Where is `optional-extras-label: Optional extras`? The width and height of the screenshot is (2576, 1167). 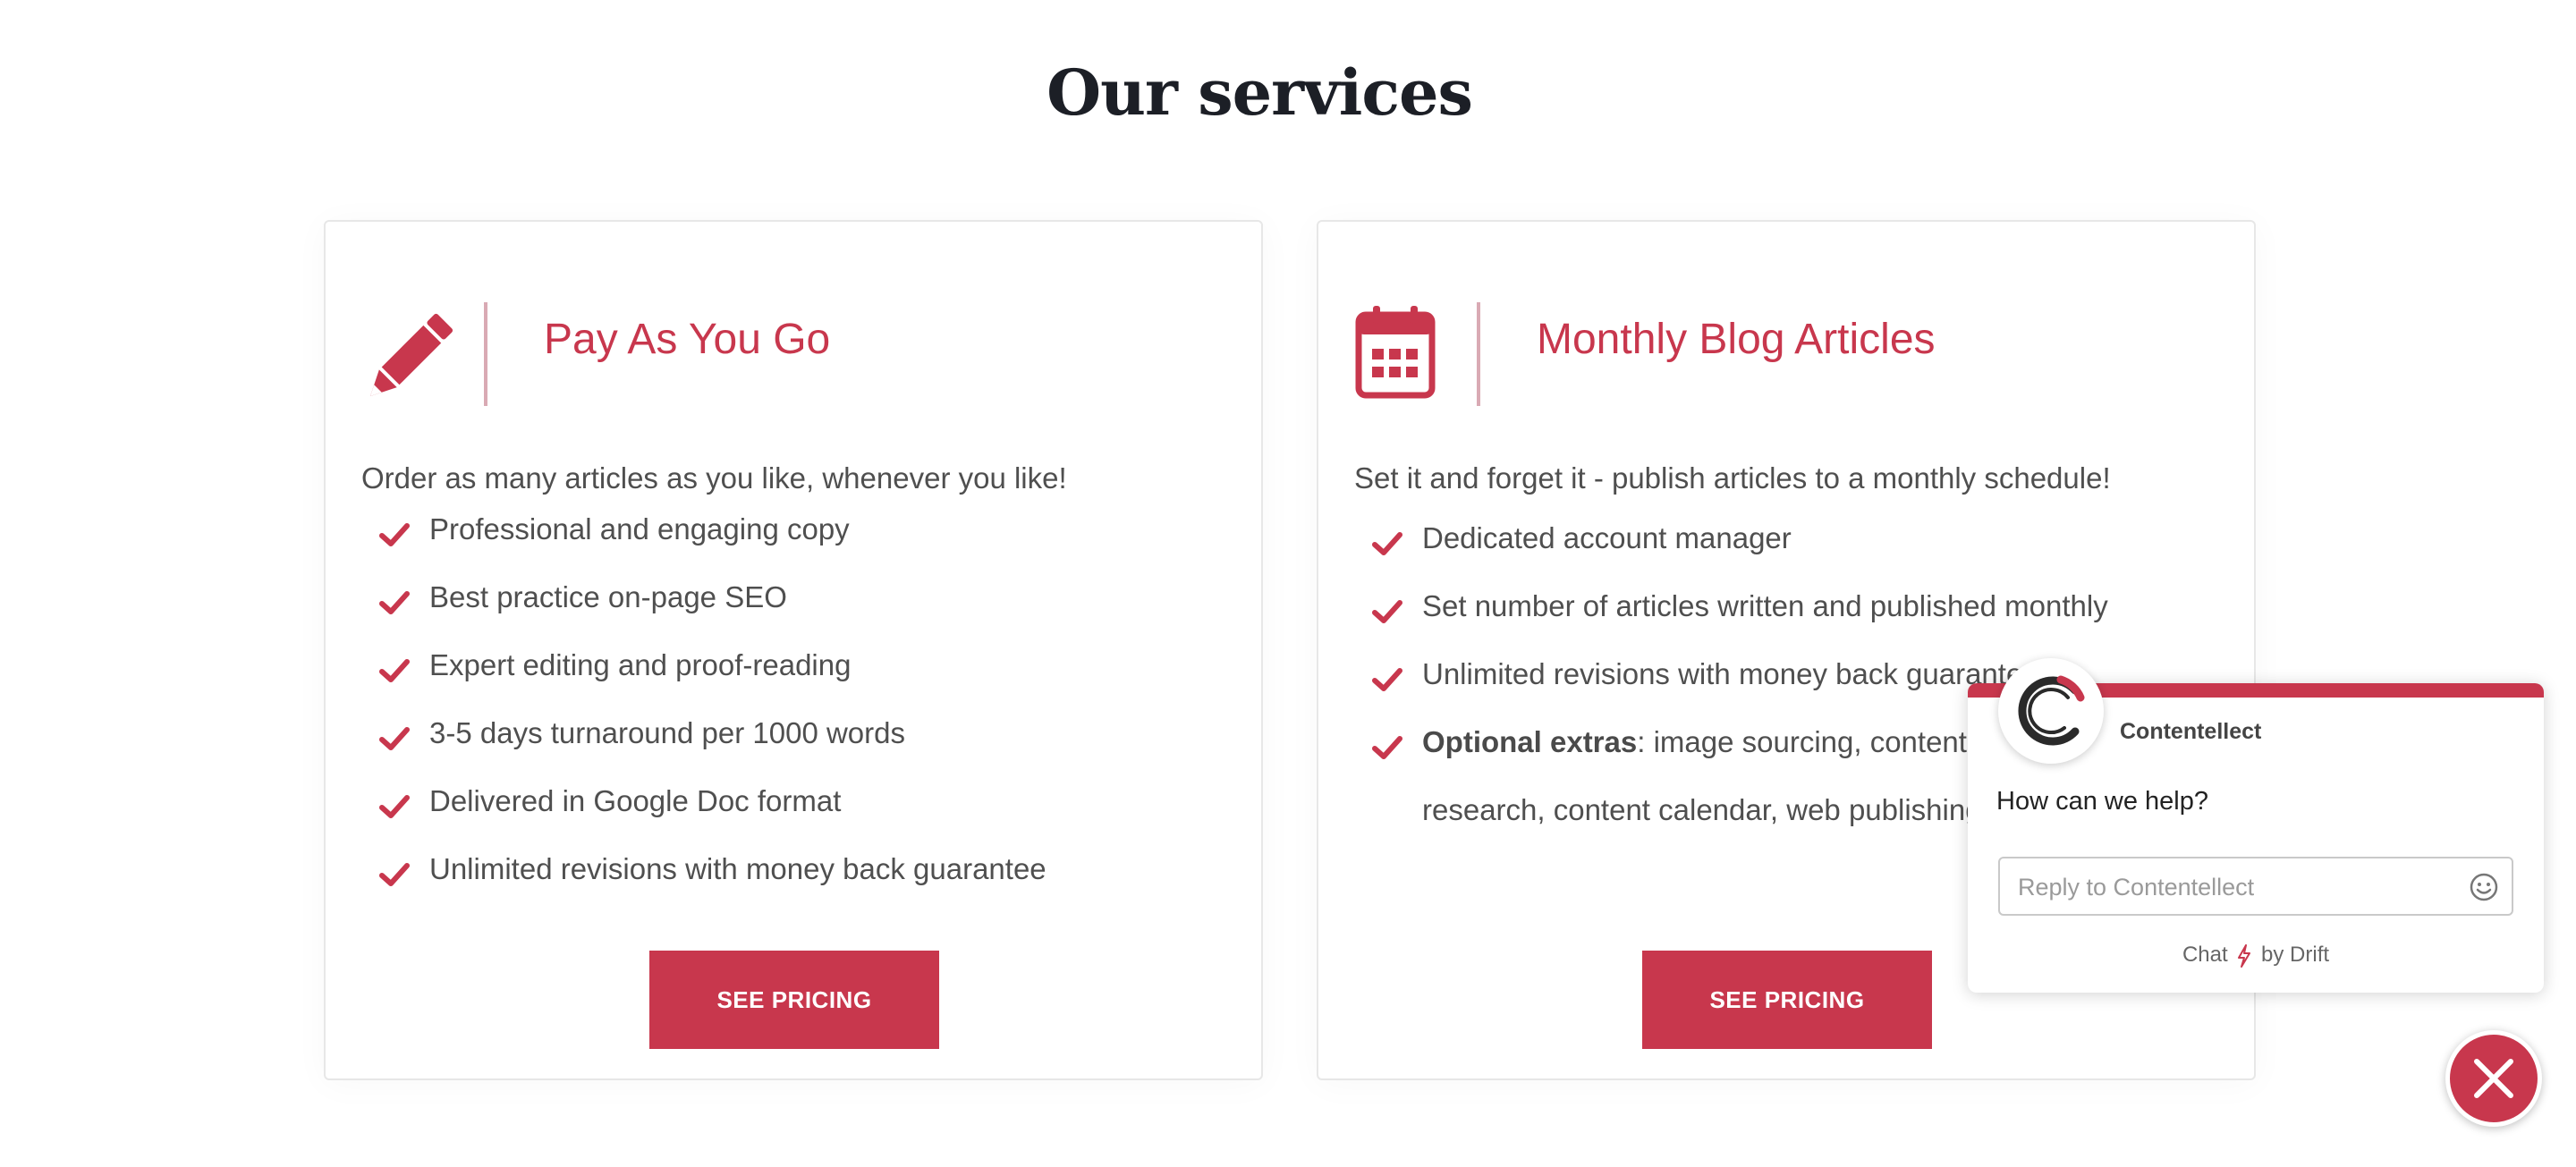
optional-extras-label: Optional extras is located at coordinates (1530, 741).